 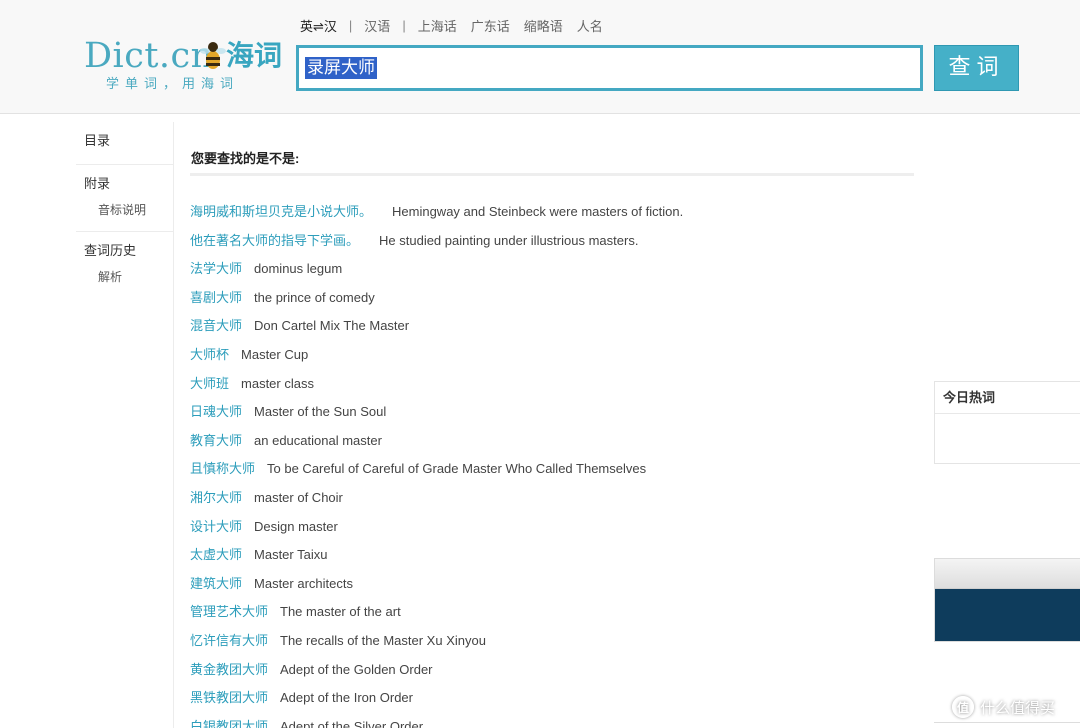 What do you see at coordinates (553, 720) in the screenshot?
I see `list-item: 白银教团大师 Adept of the Silver Order` at bounding box center [553, 720].